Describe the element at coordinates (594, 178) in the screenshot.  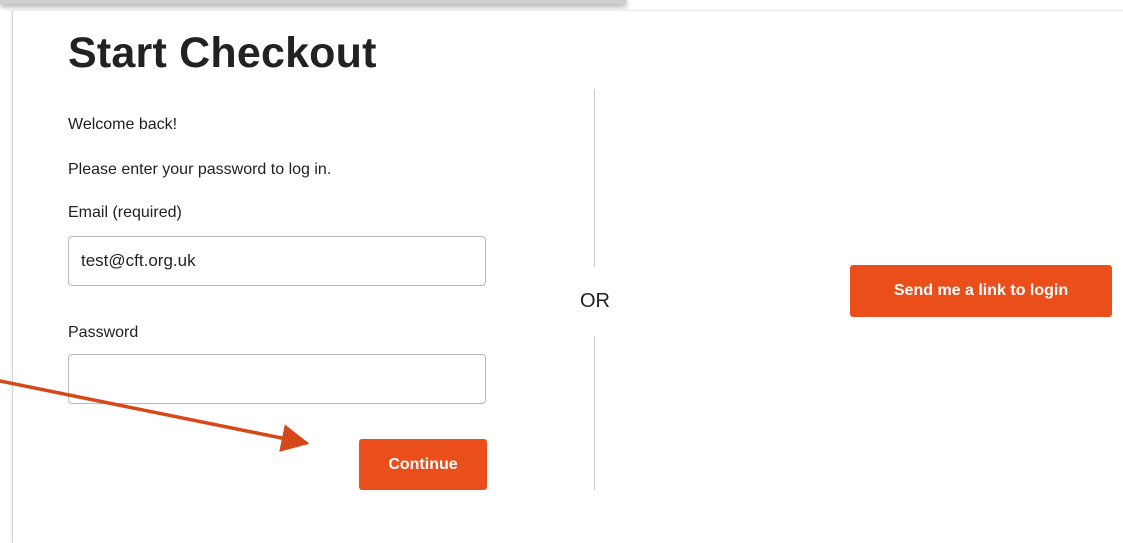
I see `divider-line-top` at that location.